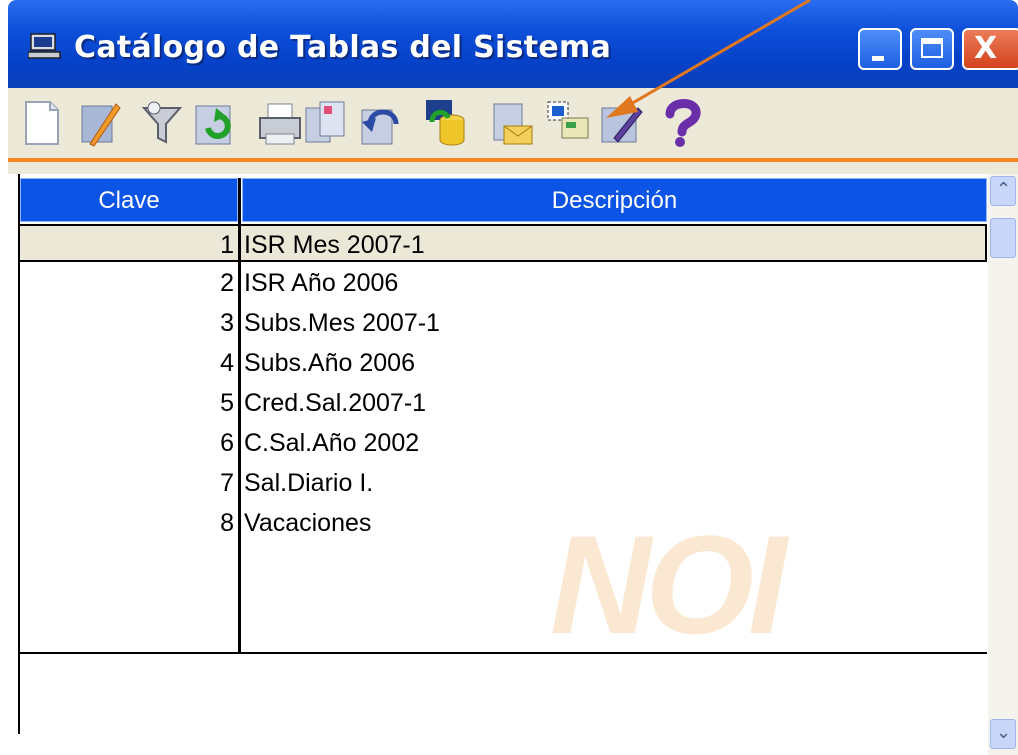  I want to click on scroll-down-button: ⌄, so click(1003, 734).